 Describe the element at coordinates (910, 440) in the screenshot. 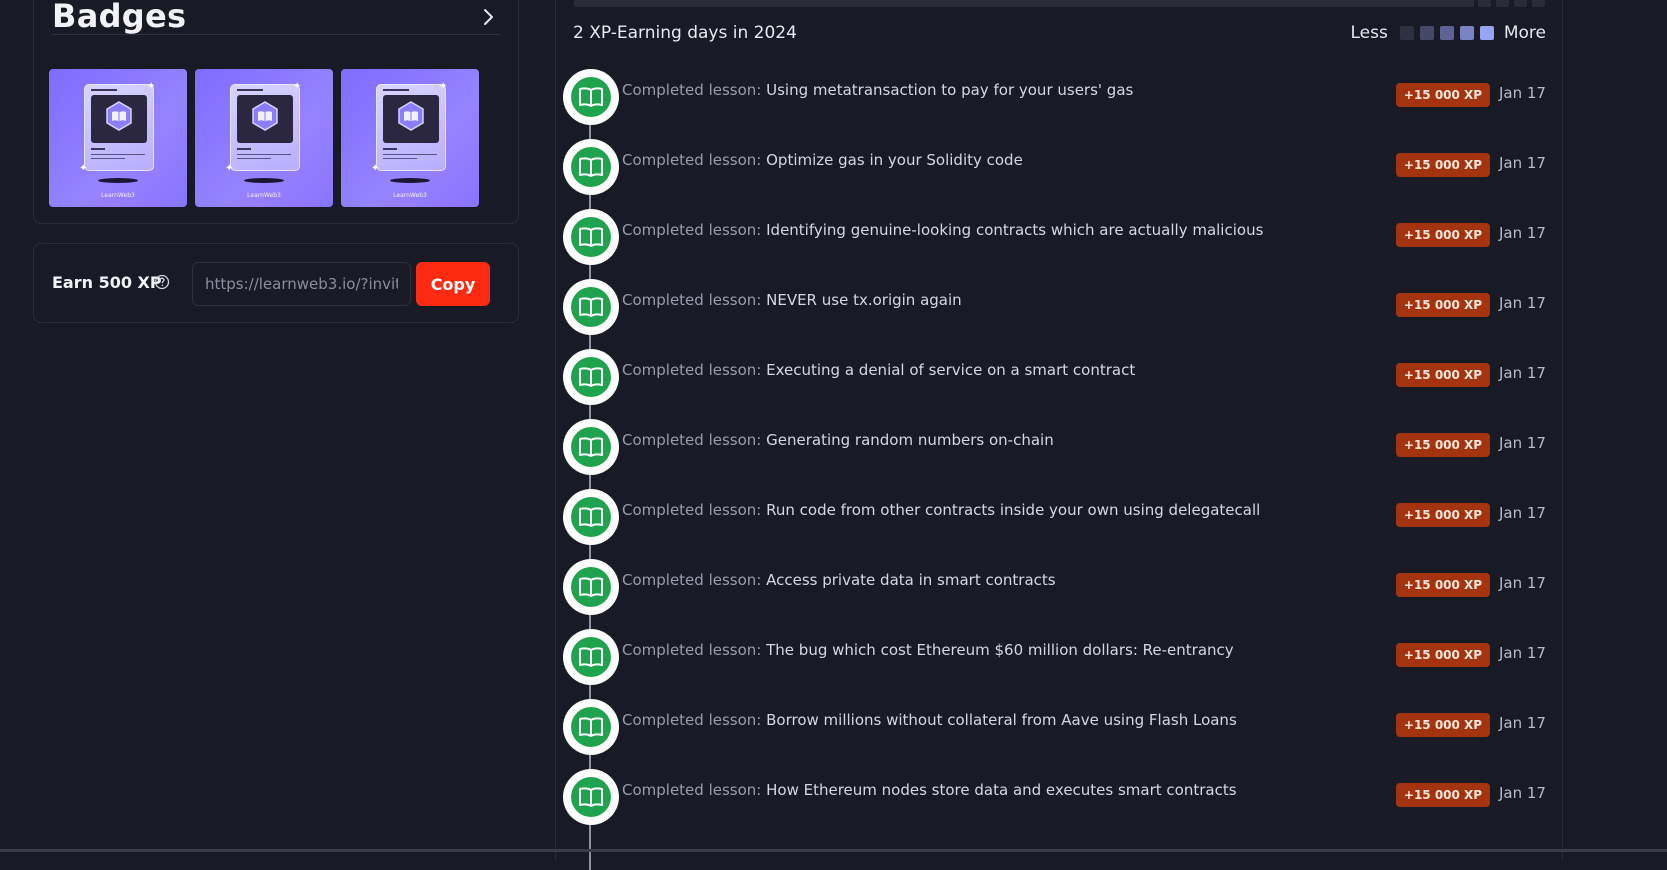

I see `lesson-title: Generating random numbers on-chain` at that location.